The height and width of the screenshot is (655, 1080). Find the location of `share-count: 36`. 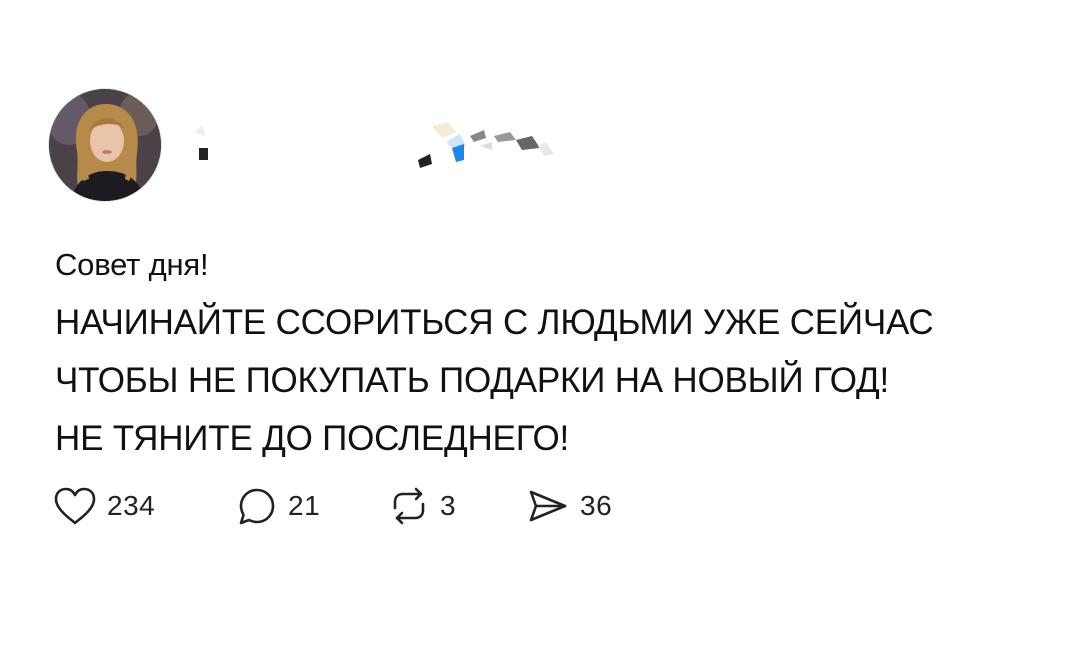

share-count: 36 is located at coordinates (596, 505).